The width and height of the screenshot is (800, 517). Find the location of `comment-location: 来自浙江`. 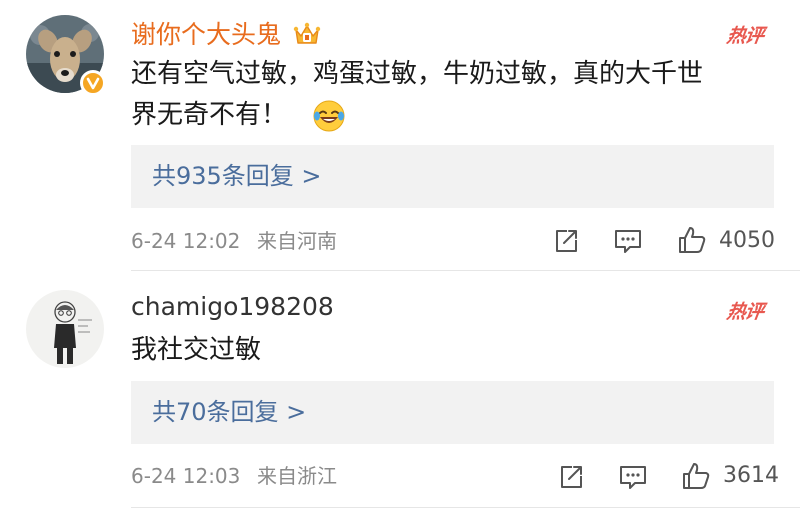

comment-location: 来自浙江 is located at coordinates (297, 476).